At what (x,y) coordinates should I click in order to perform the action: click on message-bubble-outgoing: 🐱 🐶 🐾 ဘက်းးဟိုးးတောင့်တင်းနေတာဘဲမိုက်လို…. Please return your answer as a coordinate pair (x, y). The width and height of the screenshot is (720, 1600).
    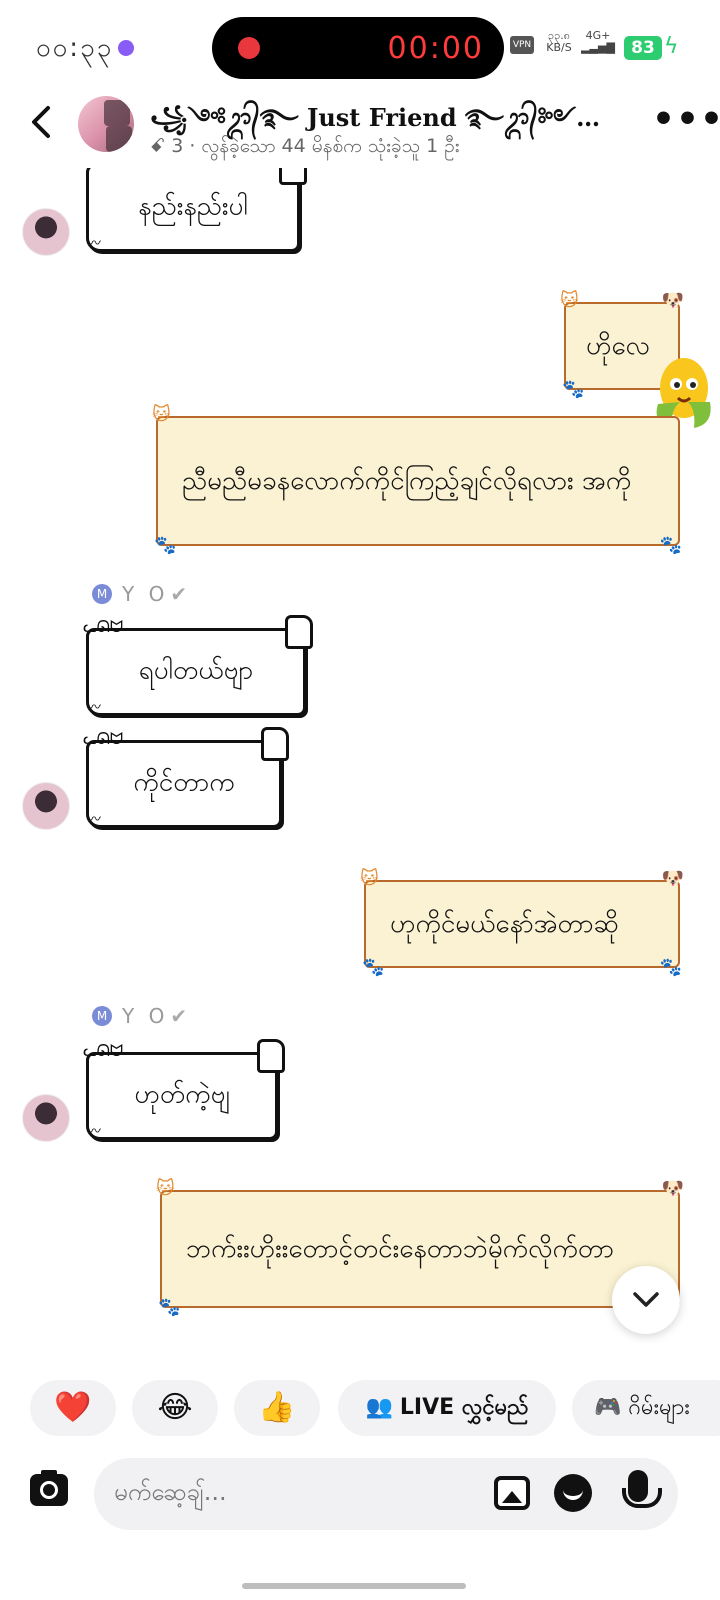
    Looking at the image, I should click on (420, 1248).